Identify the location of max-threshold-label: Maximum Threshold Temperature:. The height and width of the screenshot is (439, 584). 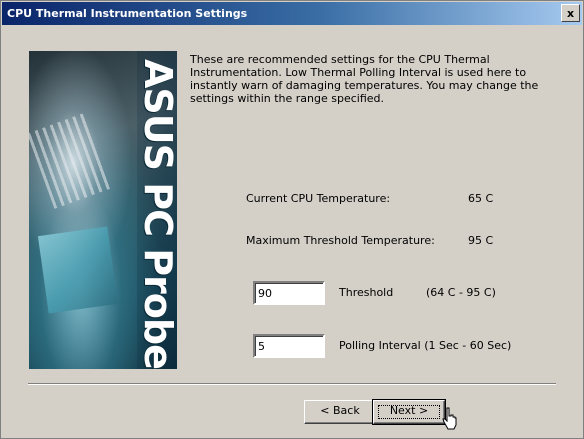
(340, 240).